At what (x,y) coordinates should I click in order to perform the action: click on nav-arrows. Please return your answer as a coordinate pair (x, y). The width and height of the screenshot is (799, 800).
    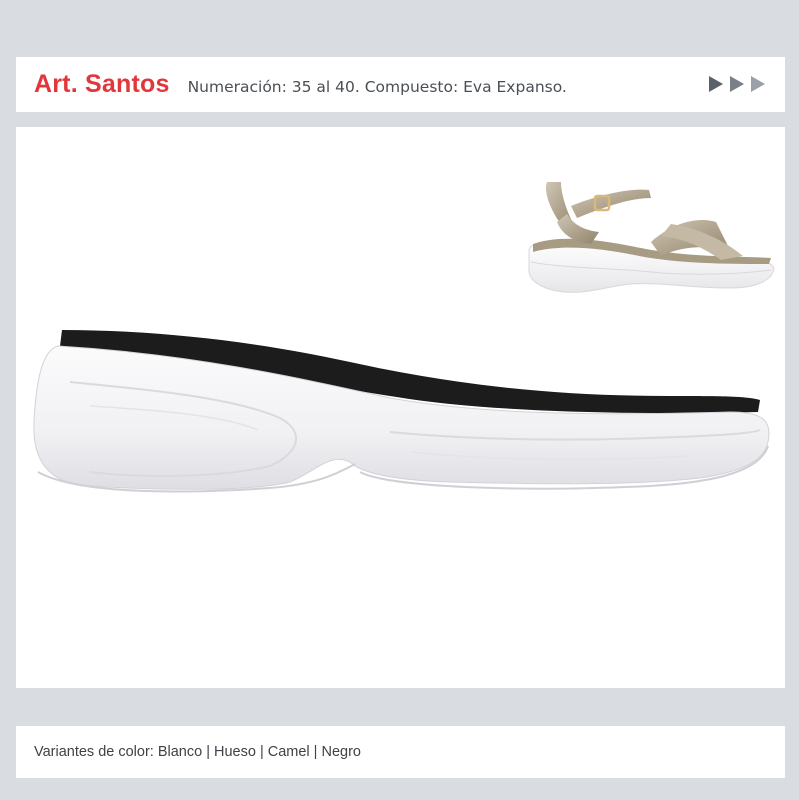
    Looking at the image, I should click on (737, 84).